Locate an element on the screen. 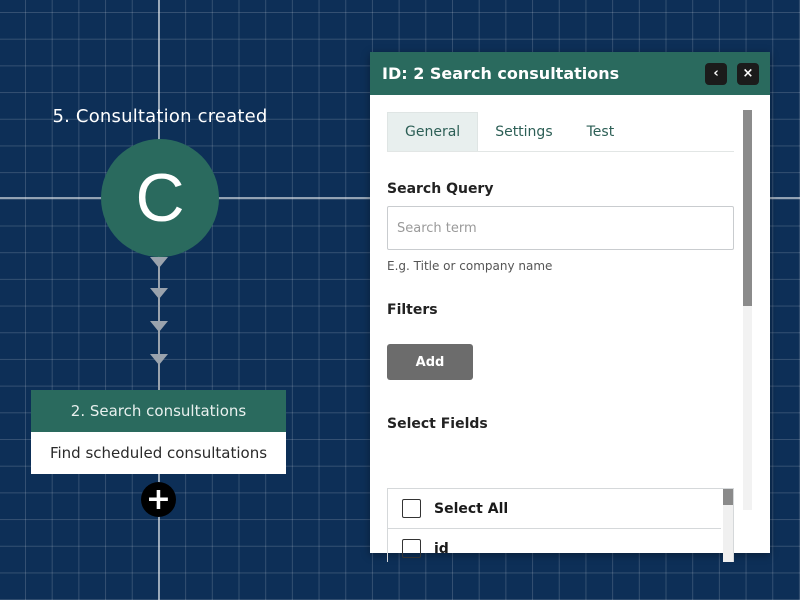  plus-icon: + is located at coordinates (158, 499).